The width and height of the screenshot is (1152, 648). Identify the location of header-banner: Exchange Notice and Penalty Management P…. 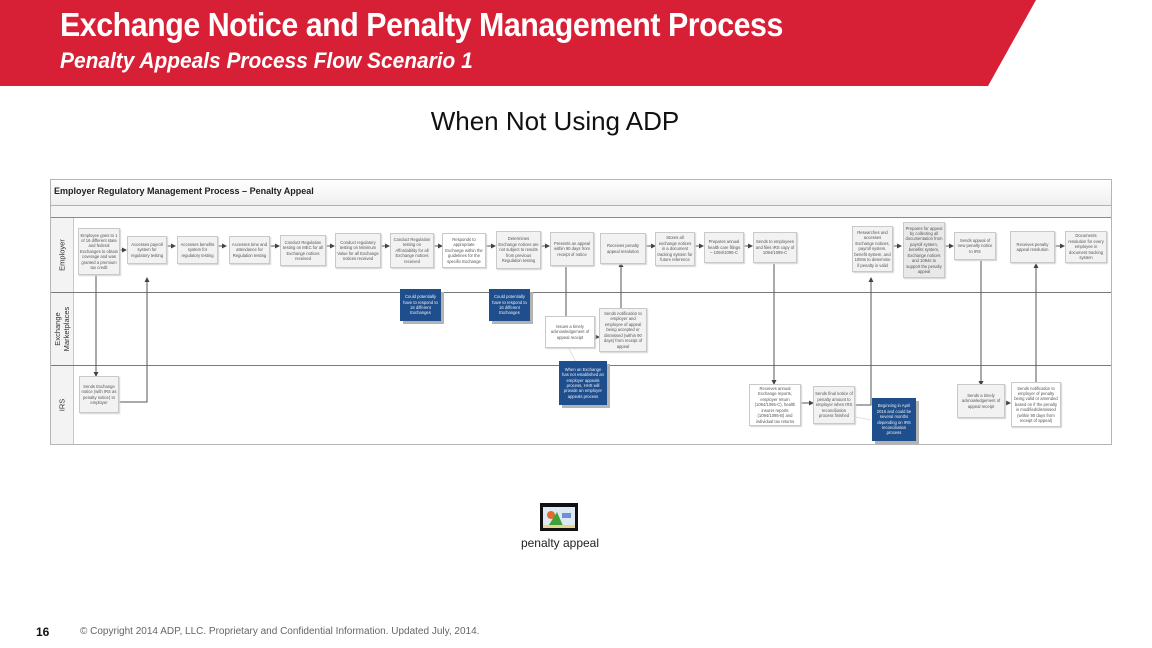
(576, 43).